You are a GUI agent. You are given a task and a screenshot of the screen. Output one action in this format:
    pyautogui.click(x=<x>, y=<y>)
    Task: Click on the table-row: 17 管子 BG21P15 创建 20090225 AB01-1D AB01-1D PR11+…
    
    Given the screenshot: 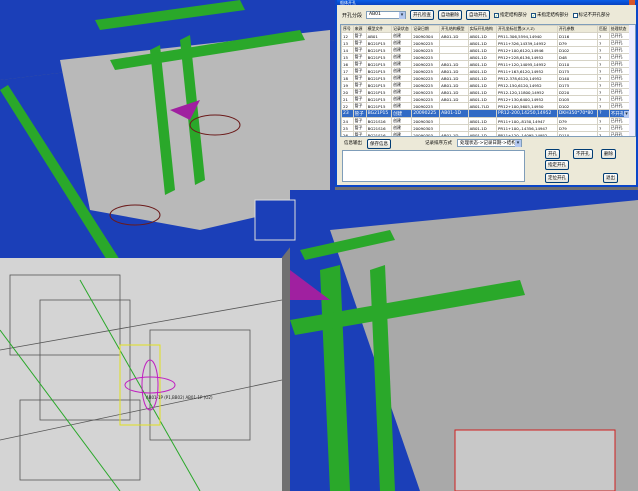 What is the action you would take?
    pyautogui.click(x=486, y=71)
    